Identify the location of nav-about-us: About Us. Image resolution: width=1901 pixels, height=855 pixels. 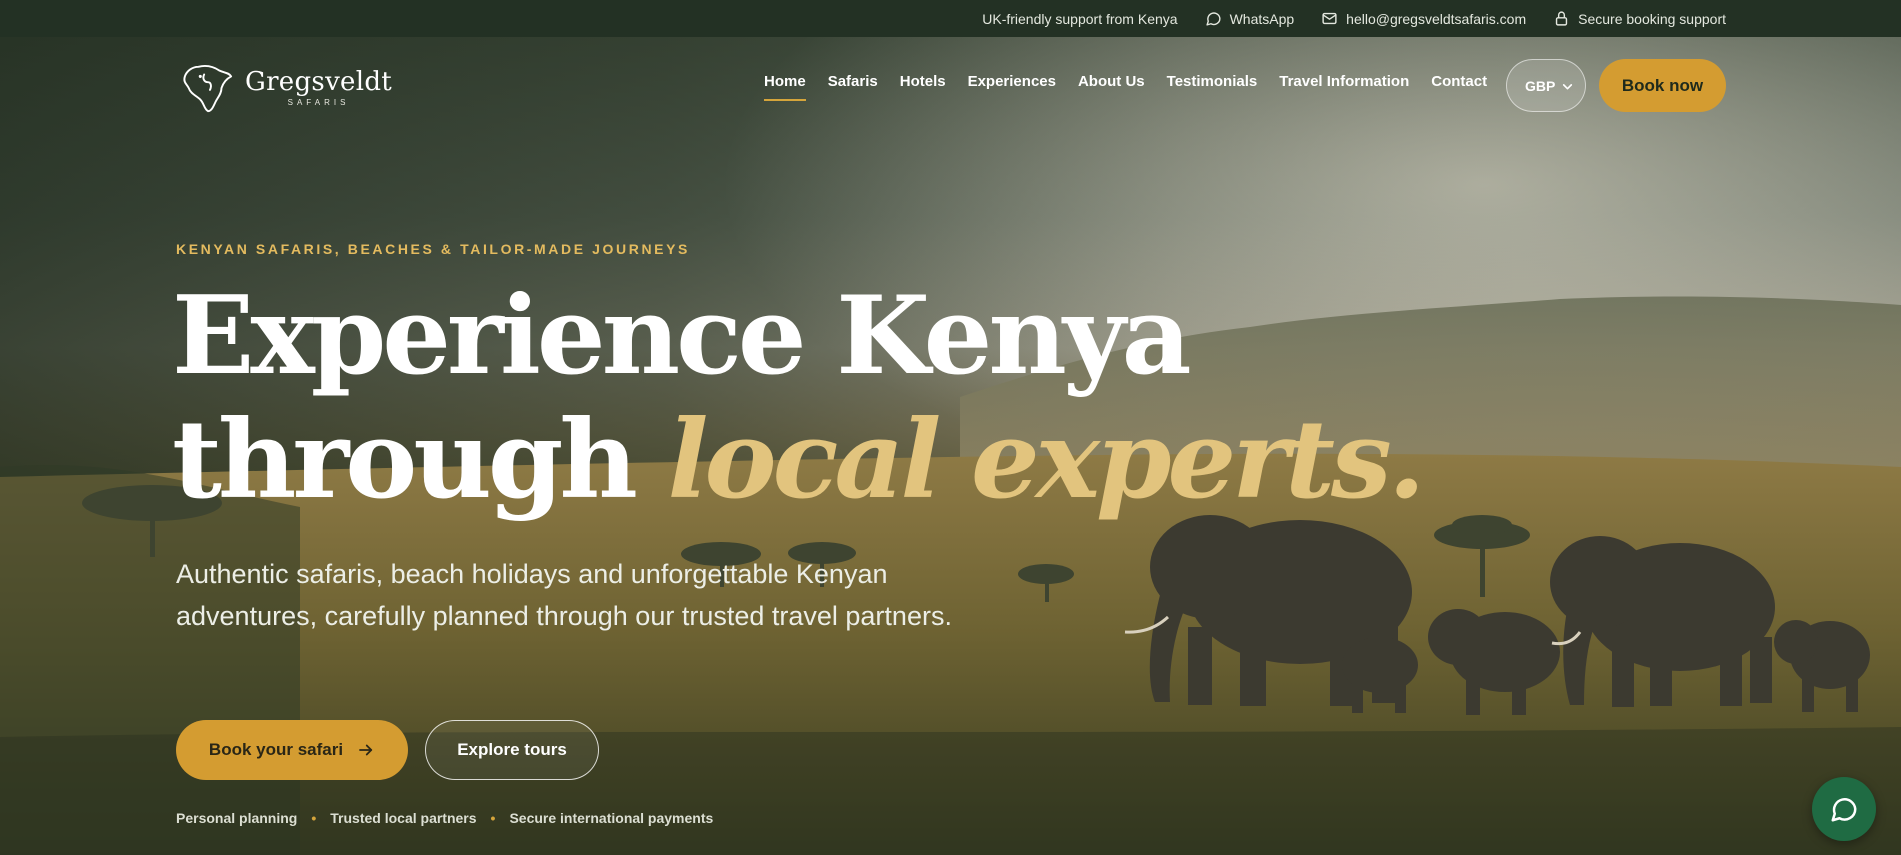
(1111, 87).